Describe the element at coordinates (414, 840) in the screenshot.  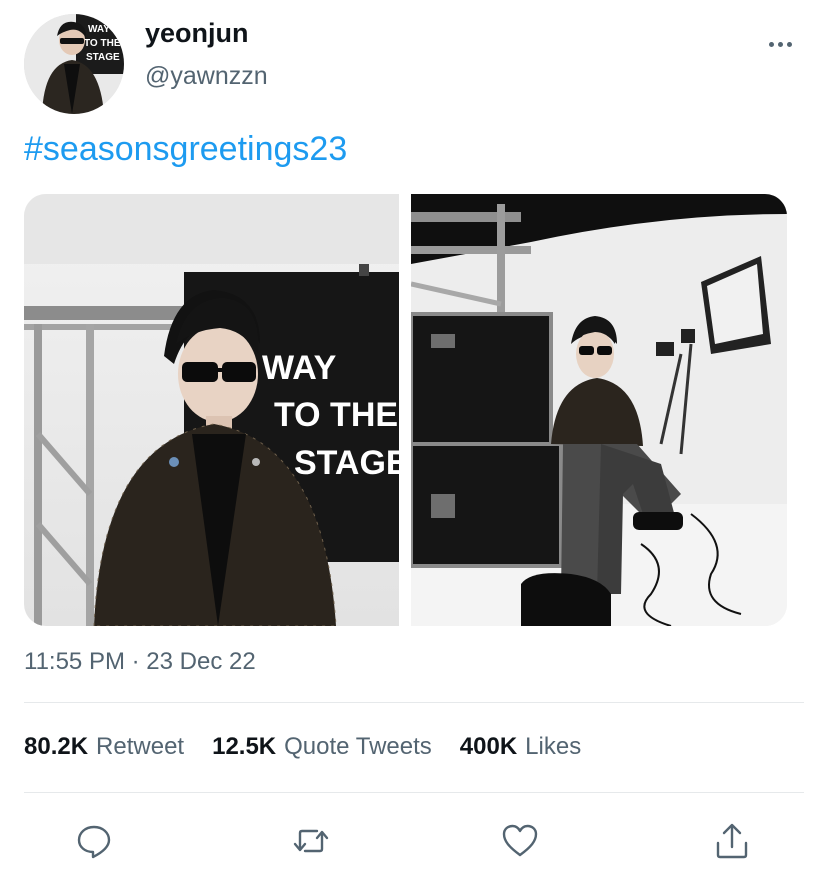
I see `action-bar` at that location.